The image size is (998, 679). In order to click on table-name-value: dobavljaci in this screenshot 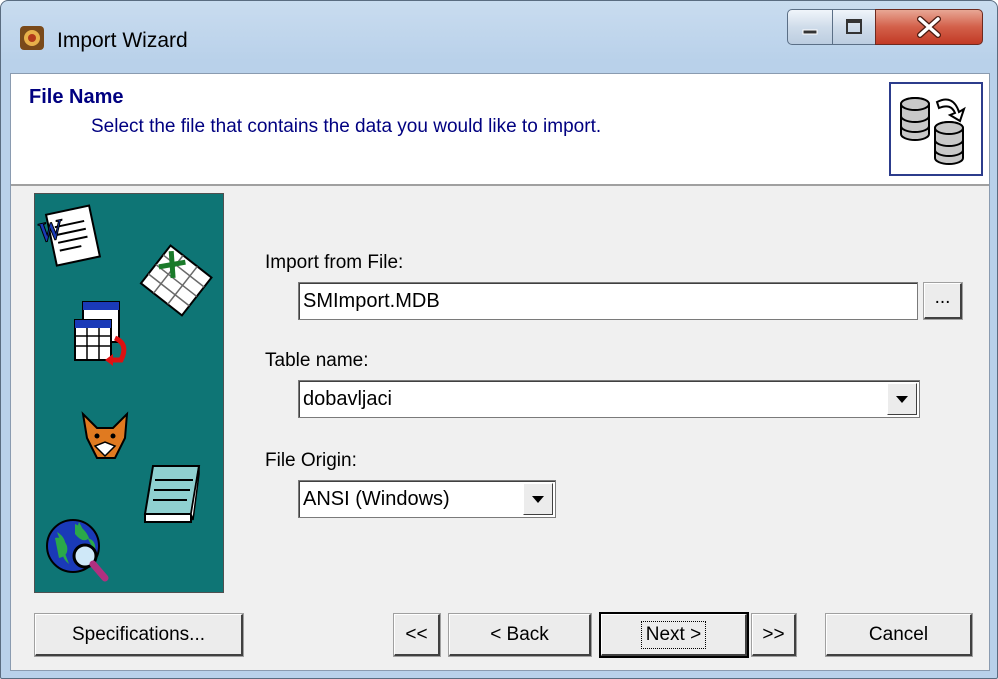, I will do `click(347, 399)`.